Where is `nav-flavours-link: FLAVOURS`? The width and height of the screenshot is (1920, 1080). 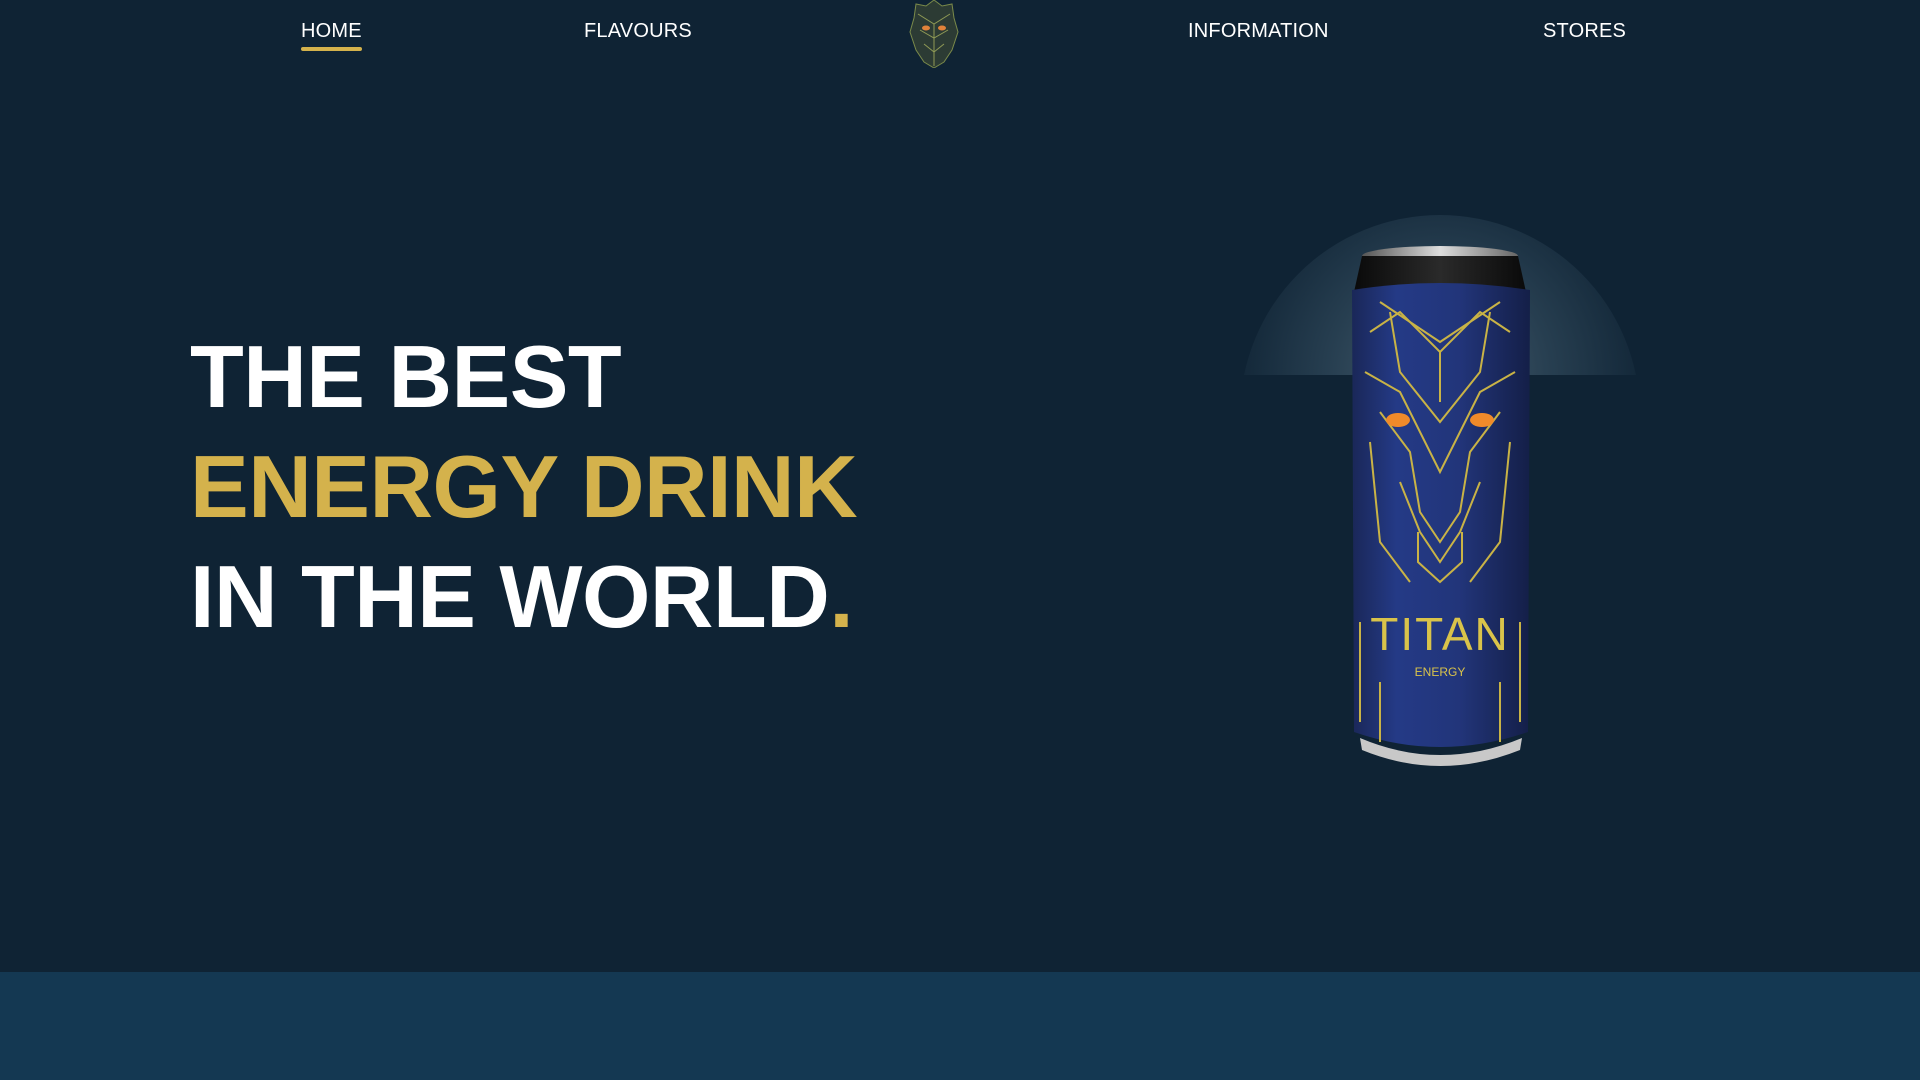 nav-flavours-link: FLAVOURS is located at coordinates (638, 31).